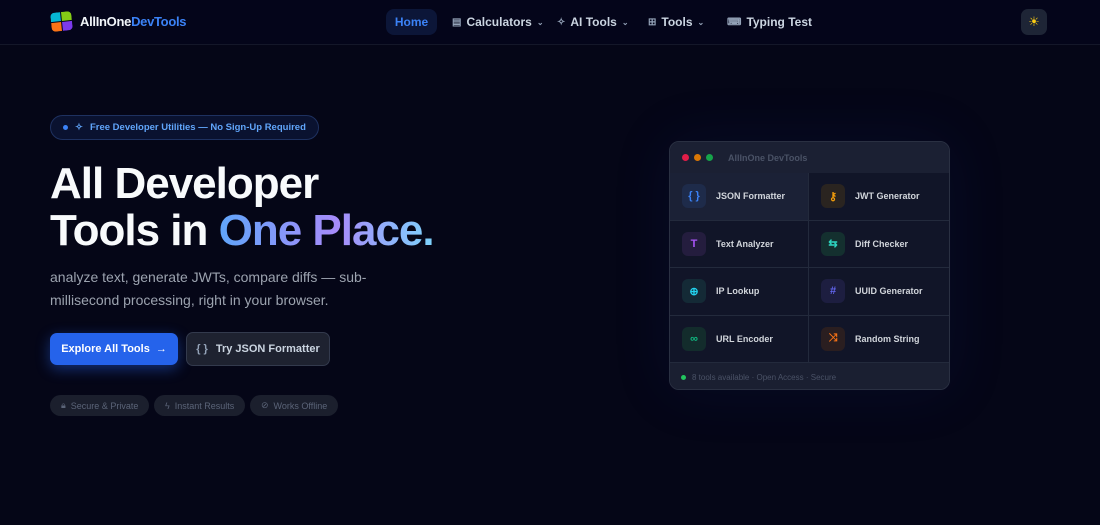  Describe the element at coordinates (694, 338) in the screenshot. I see `url-encoder-icon: ∞` at that location.